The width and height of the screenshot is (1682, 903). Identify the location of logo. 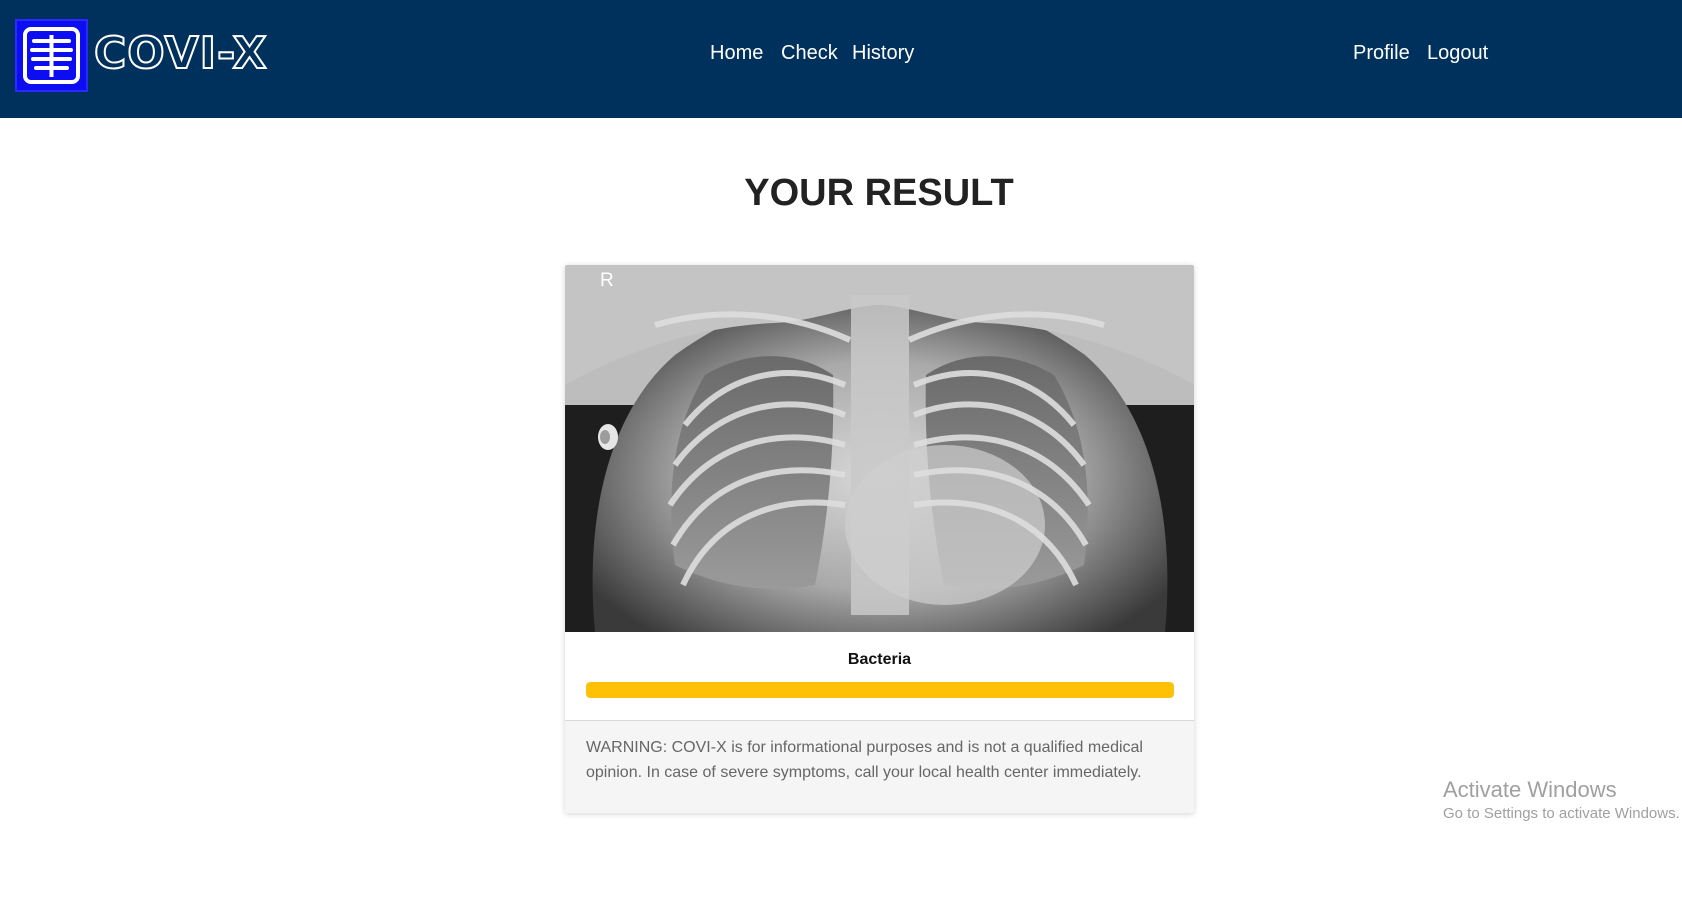
(51, 55).